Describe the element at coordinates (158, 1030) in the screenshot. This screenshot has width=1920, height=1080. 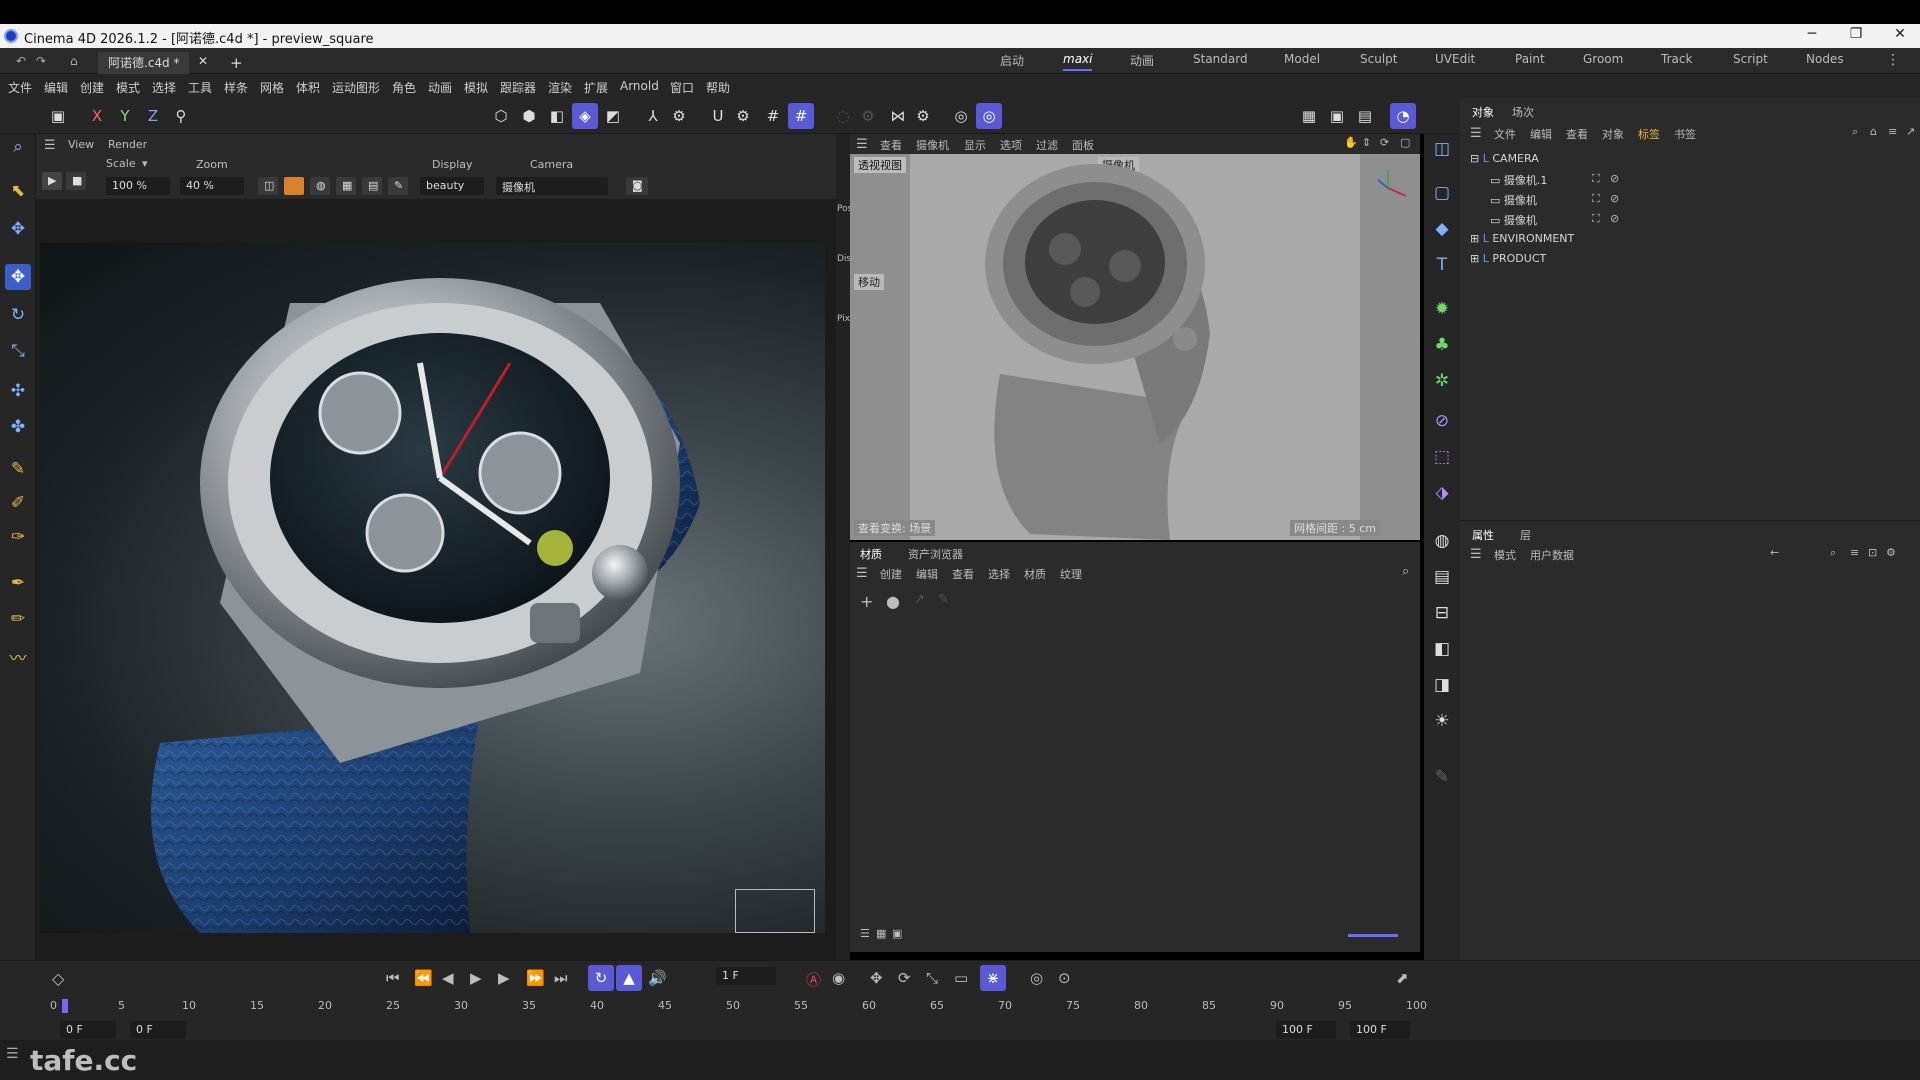
I see `preview-min-field: 0 F` at that location.